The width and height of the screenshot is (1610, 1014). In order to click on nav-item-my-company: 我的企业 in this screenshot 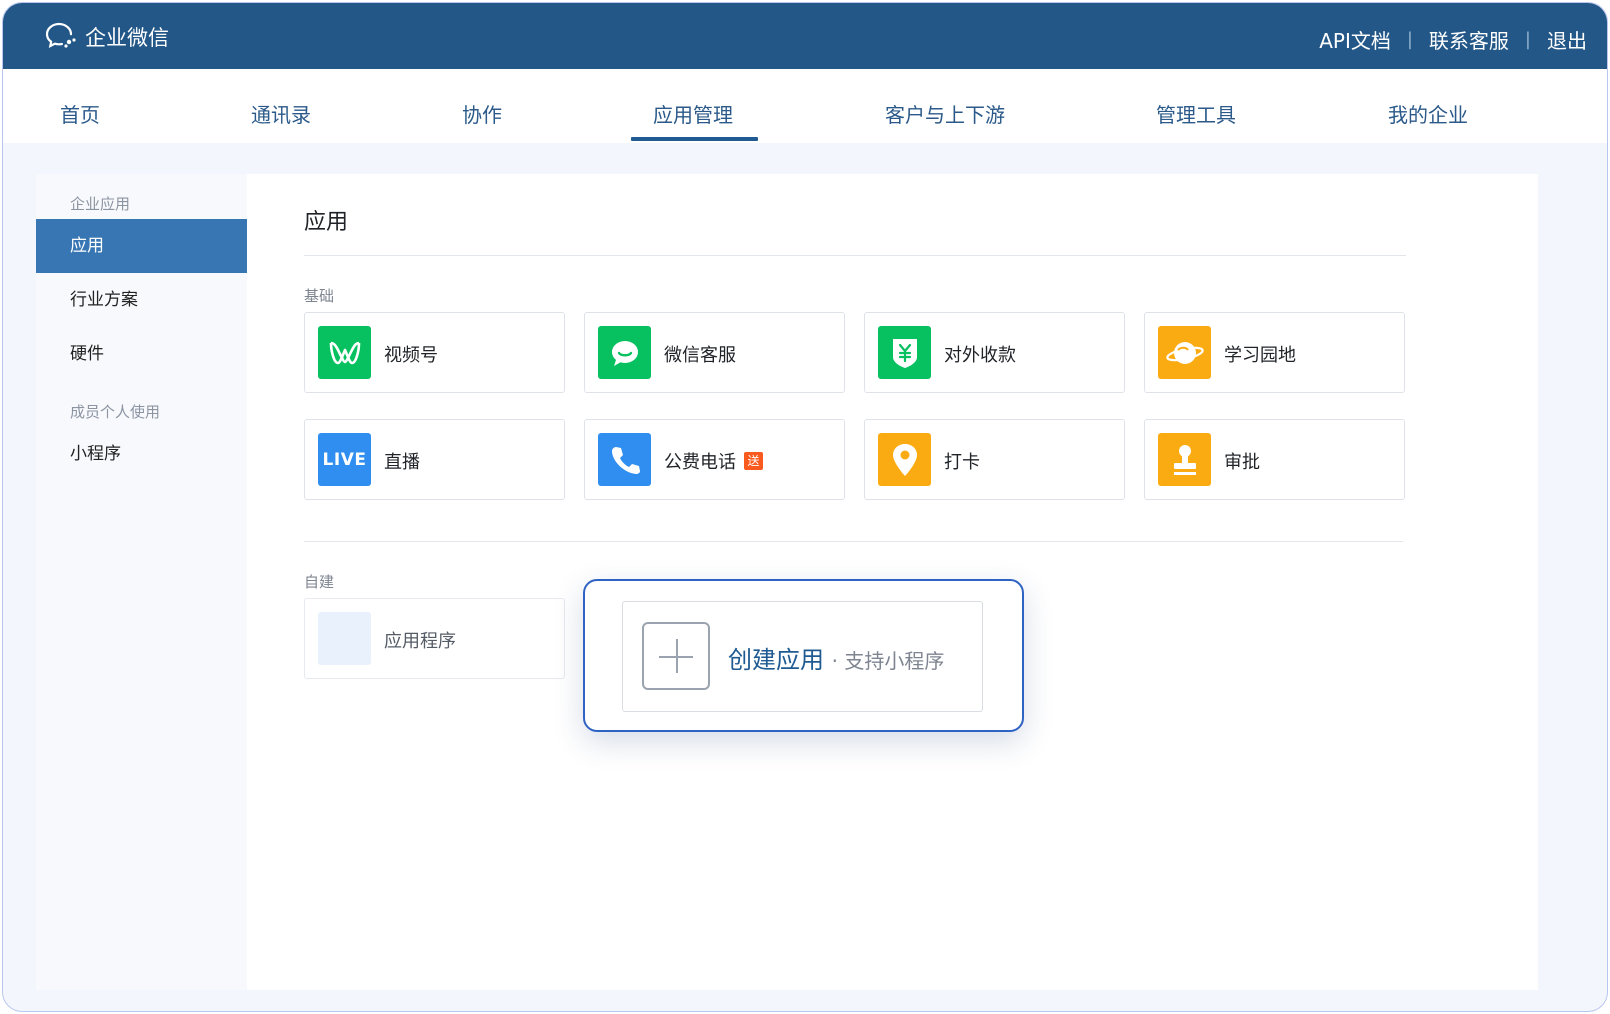, I will do `click(1428, 113)`.